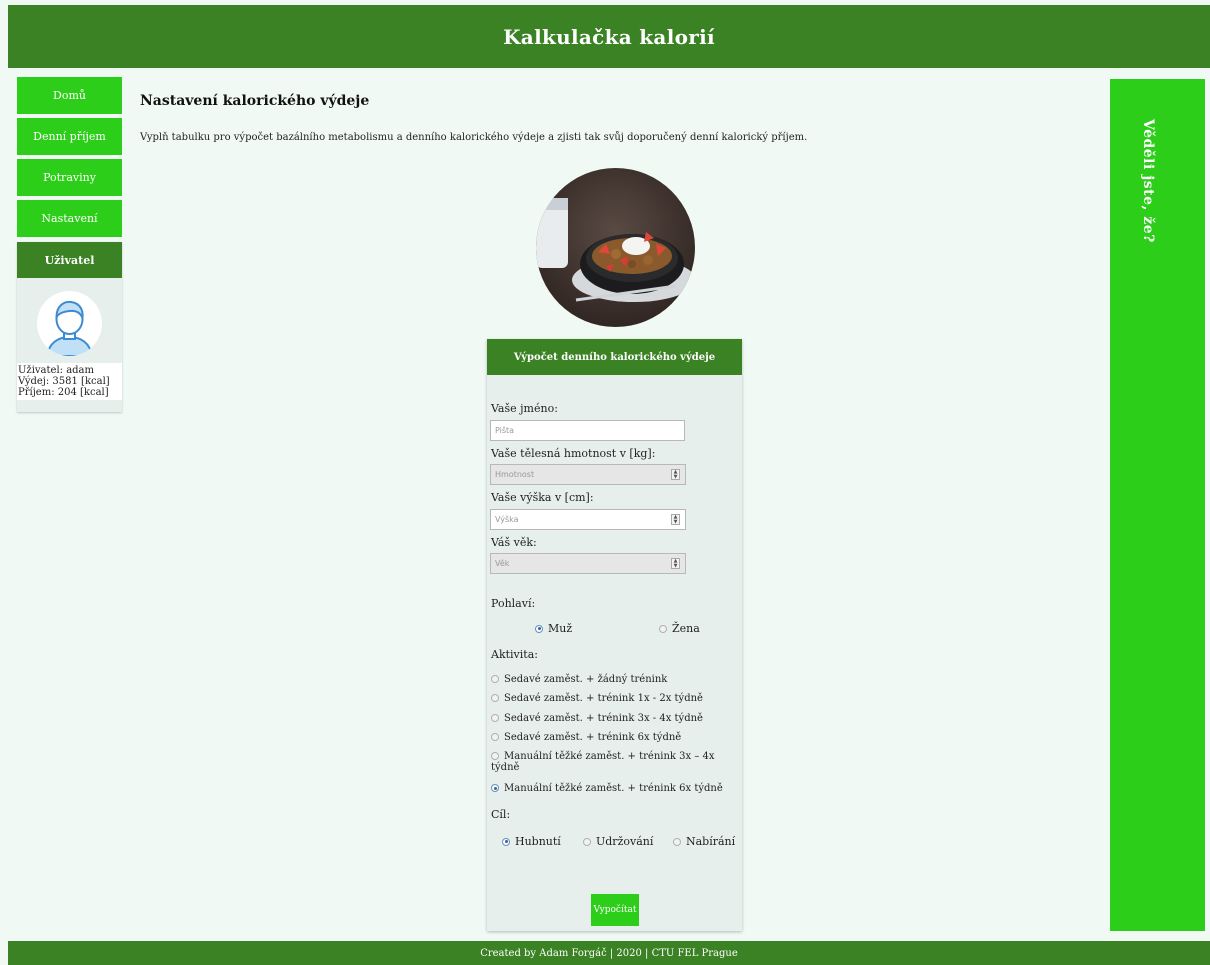 This screenshot has height=965, width=1210. What do you see at coordinates (1148, 181) in the screenshot?
I see `did-you-know-title: Věděli jste, že?` at bounding box center [1148, 181].